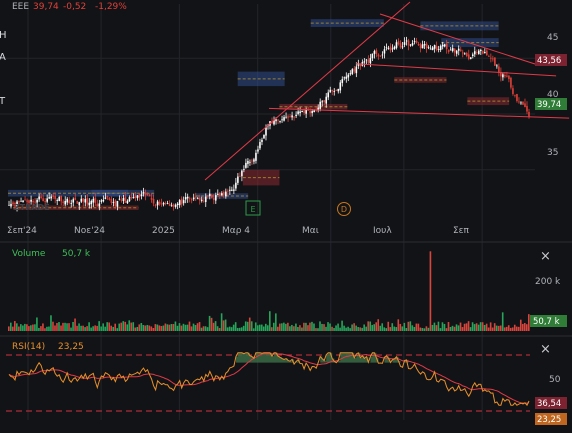  What do you see at coordinates (545, 256) in the screenshot?
I see `volume-close-button: ×` at bounding box center [545, 256].